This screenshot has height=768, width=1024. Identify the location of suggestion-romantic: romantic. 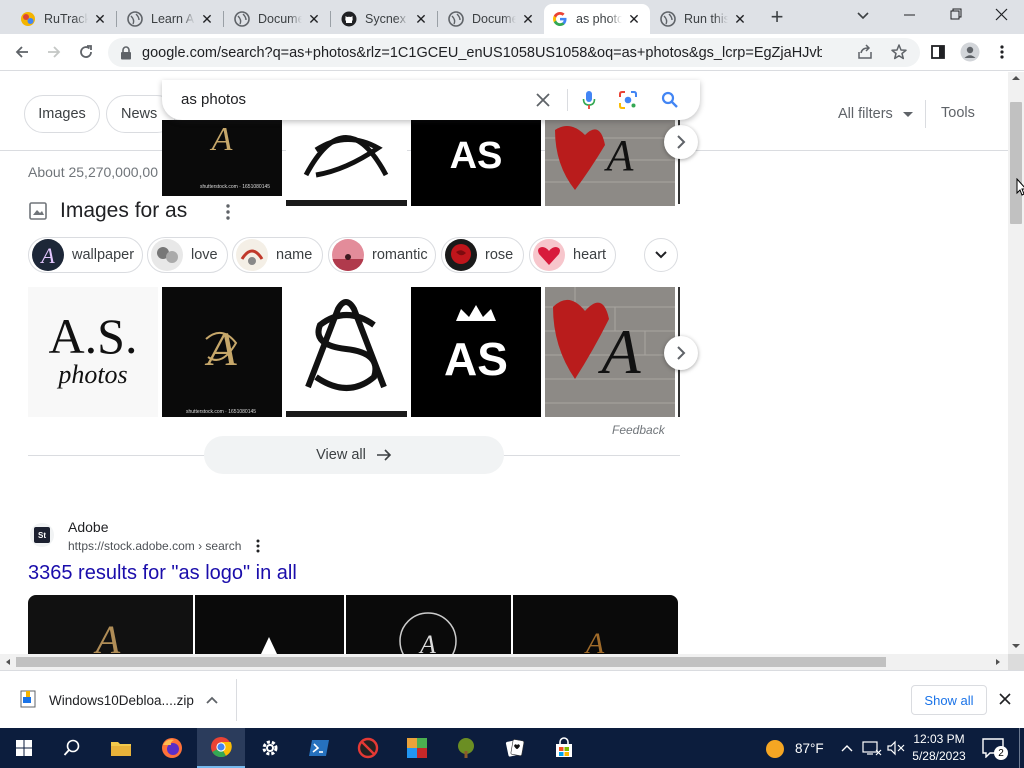
(382, 255).